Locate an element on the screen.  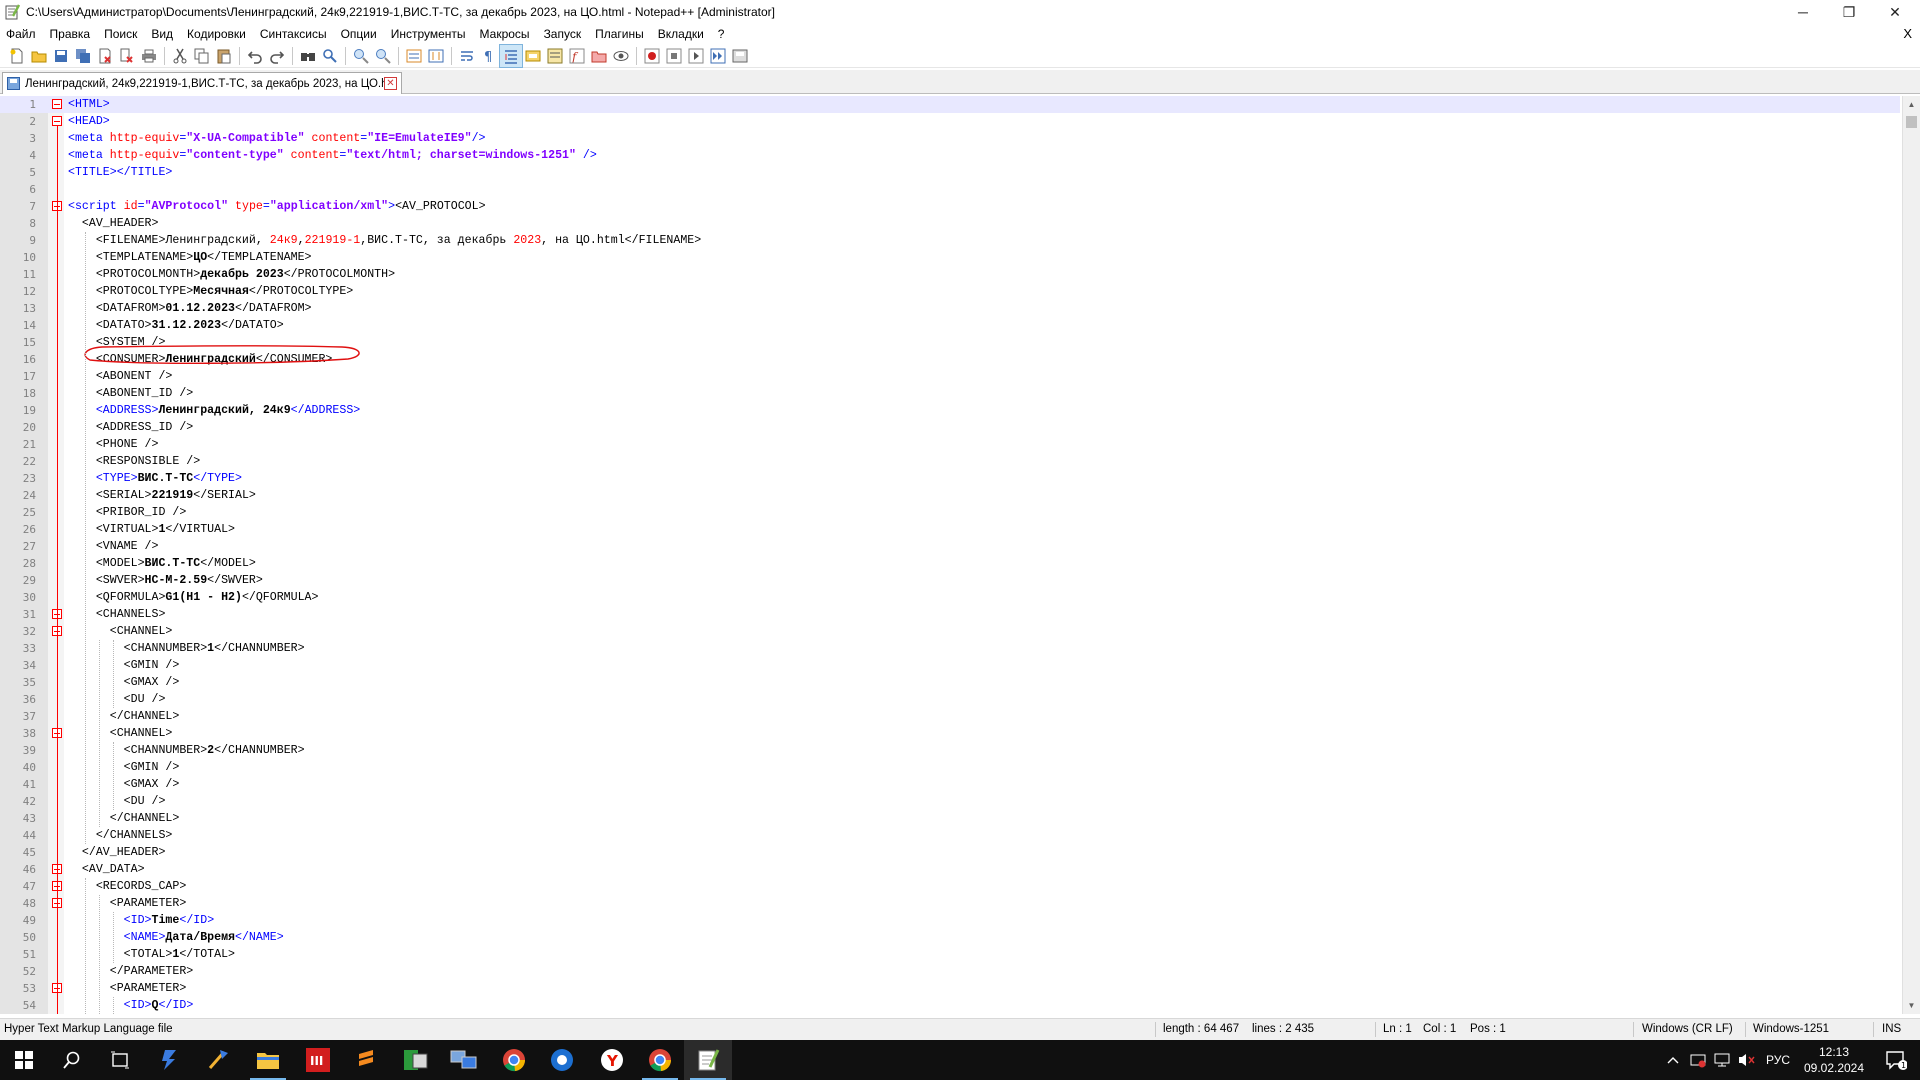
tab-close-icon: ✕ is located at coordinates (390, 83).